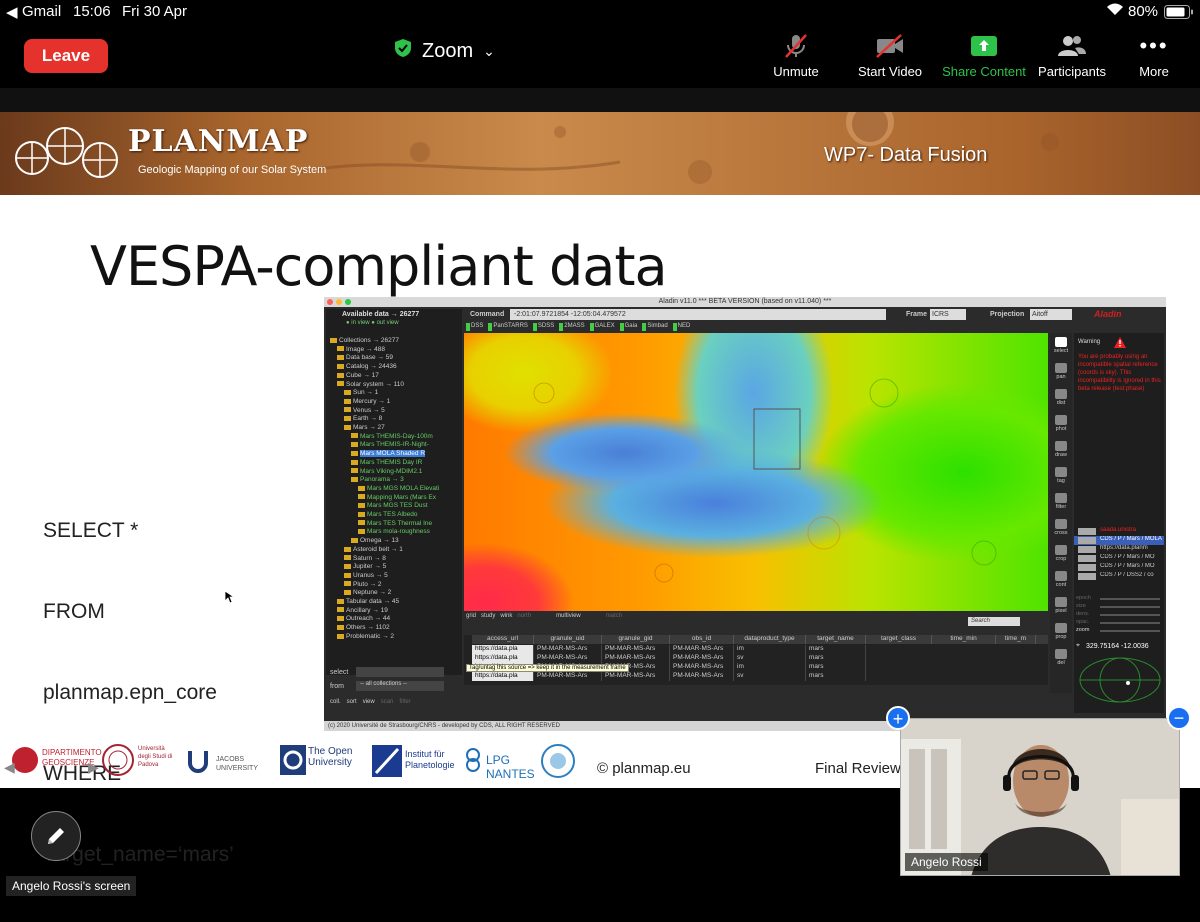  I want to click on tool-tag-button: tag, so click(1061, 477).